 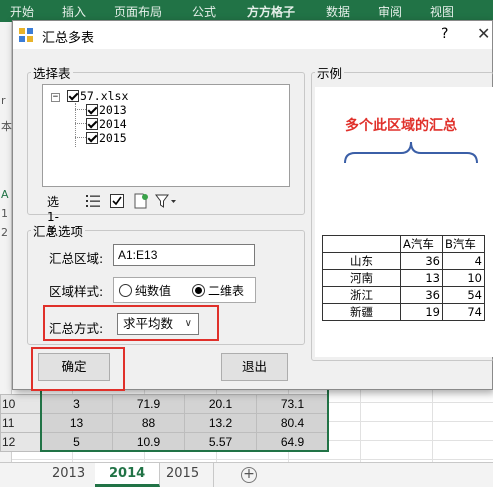 What do you see at coordinates (4, 213) in the screenshot?
I see `row-header-fragment: 1` at bounding box center [4, 213].